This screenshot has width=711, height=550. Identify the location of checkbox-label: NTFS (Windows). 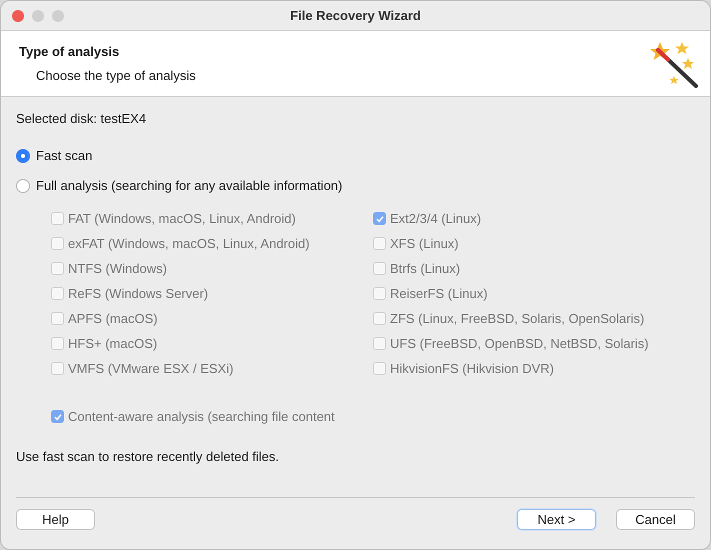
(117, 268).